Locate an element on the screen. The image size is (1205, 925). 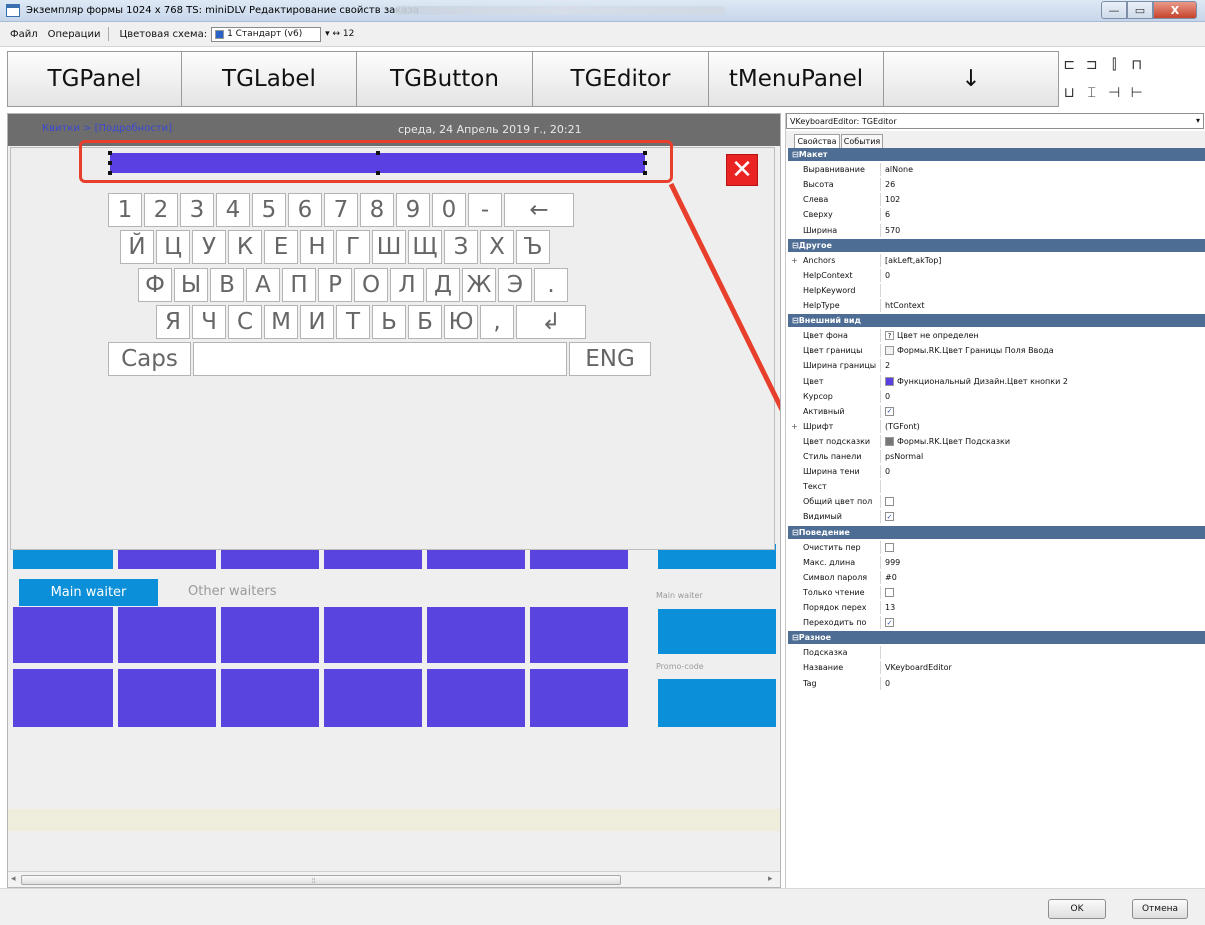
property-row: Макс. длина 999 is located at coordinates (996, 562).